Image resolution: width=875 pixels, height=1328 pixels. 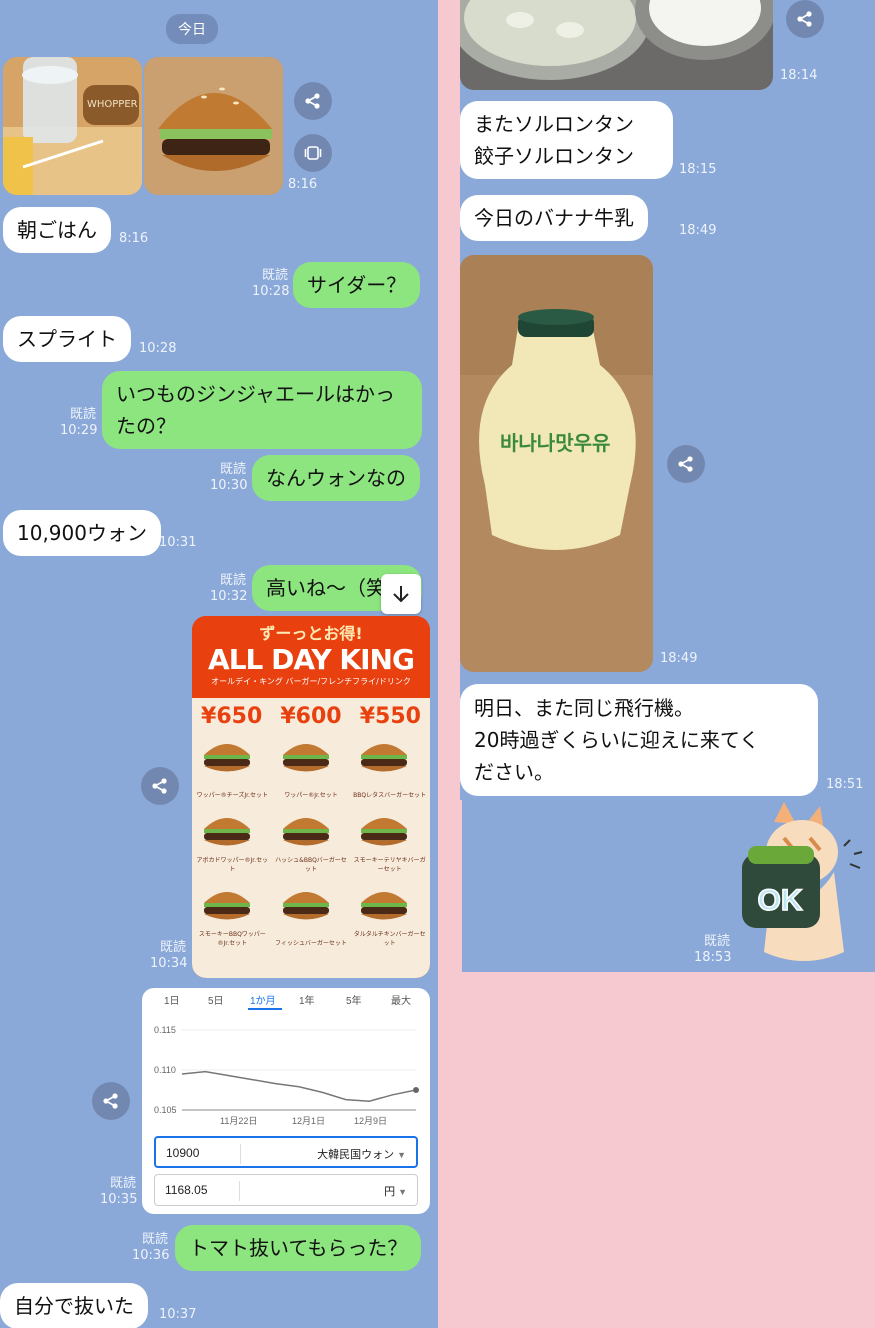 What do you see at coordinates (389, 939) in the screenshot?
I see `ad-item-label: タルタルチキンバーガーセット` at bounding box center [389, 939].